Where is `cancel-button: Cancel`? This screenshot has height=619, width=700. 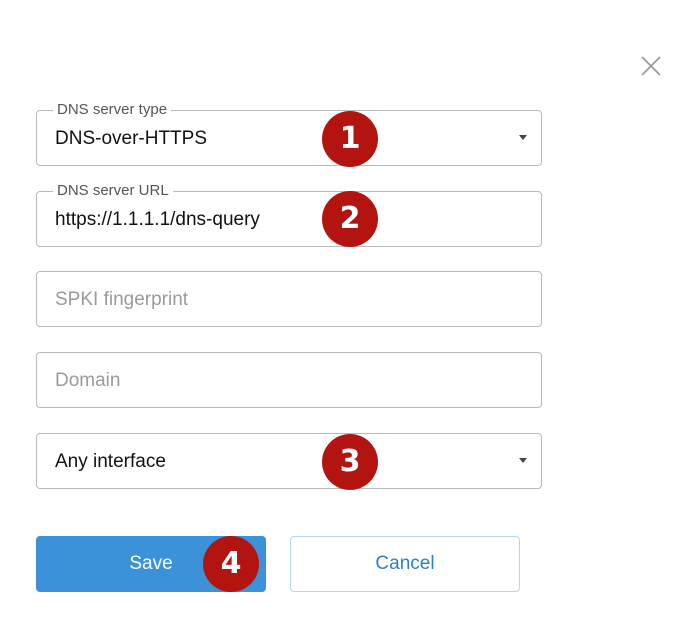
cancel-button: Cancel is located at coordinates (405, 564).